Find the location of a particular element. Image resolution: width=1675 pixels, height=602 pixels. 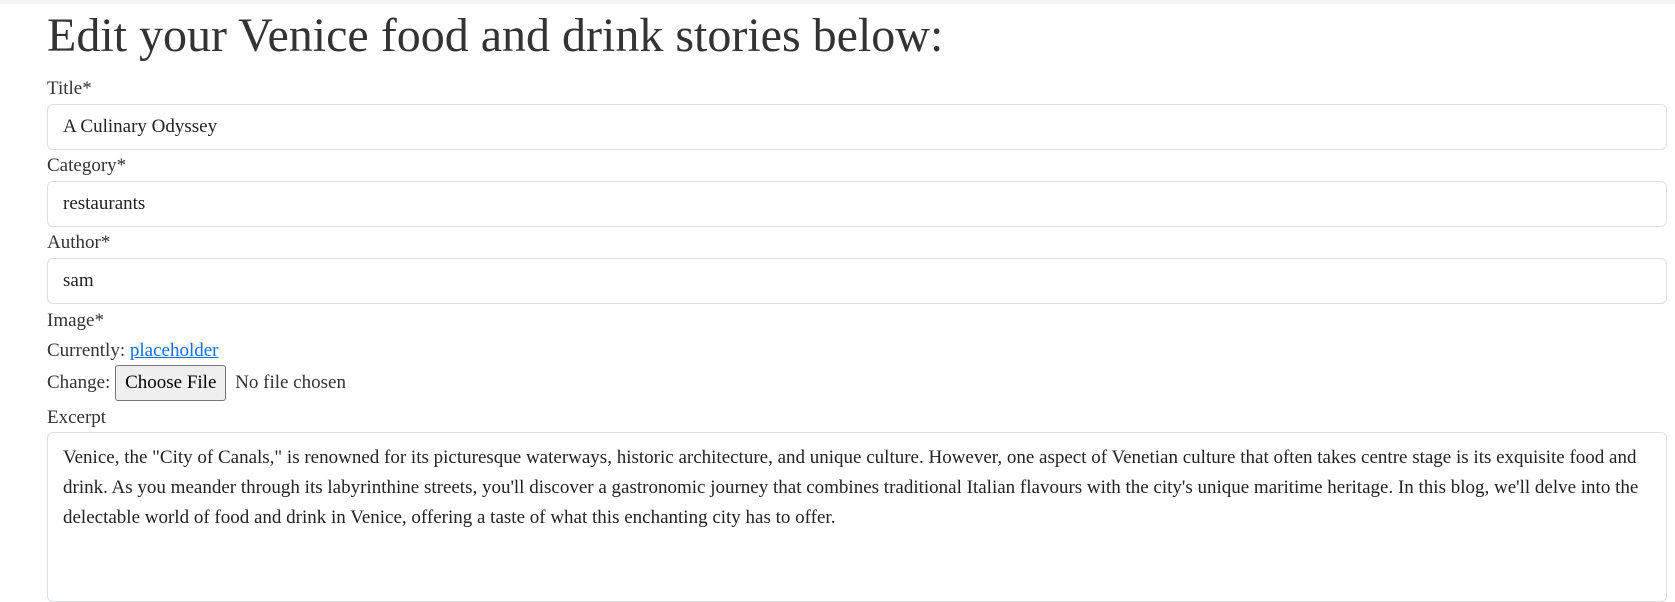

author-input: sam is located at coordinates (857, 281).